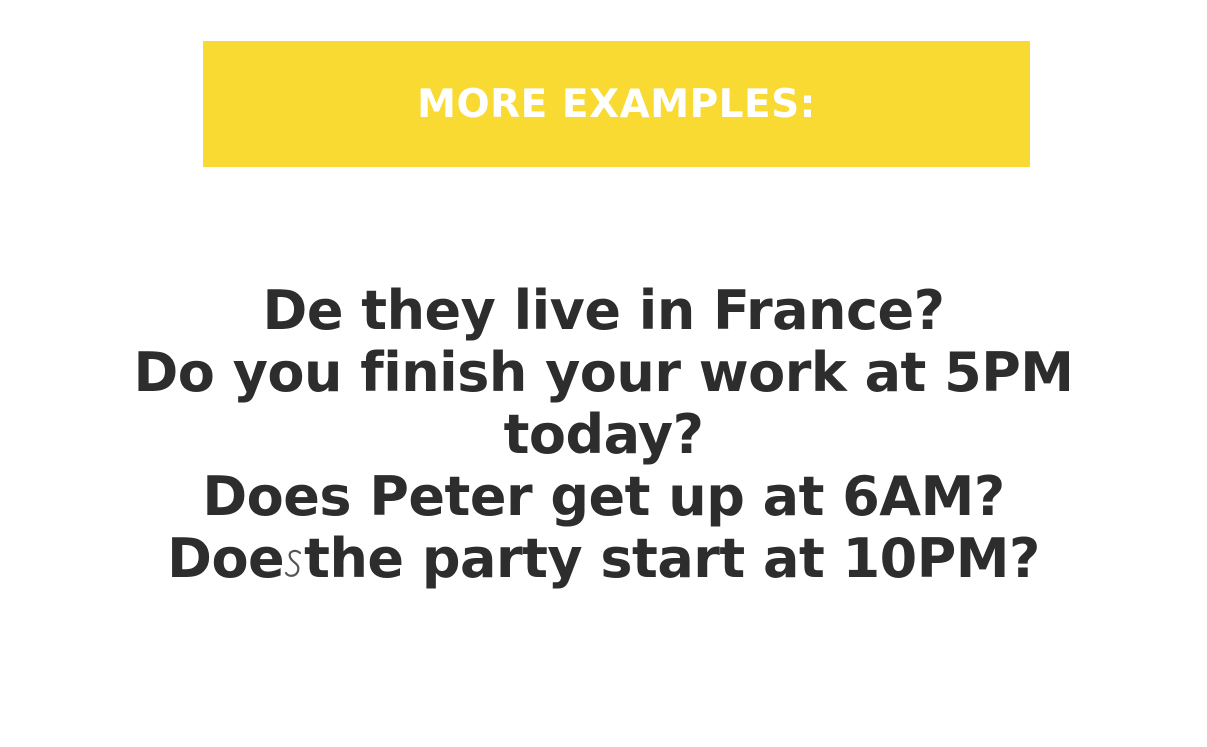  What do you see at coordinates (226, 558) in the screenshot?
I see `example-word-doe: Doe` at bounding box center [226, 558].